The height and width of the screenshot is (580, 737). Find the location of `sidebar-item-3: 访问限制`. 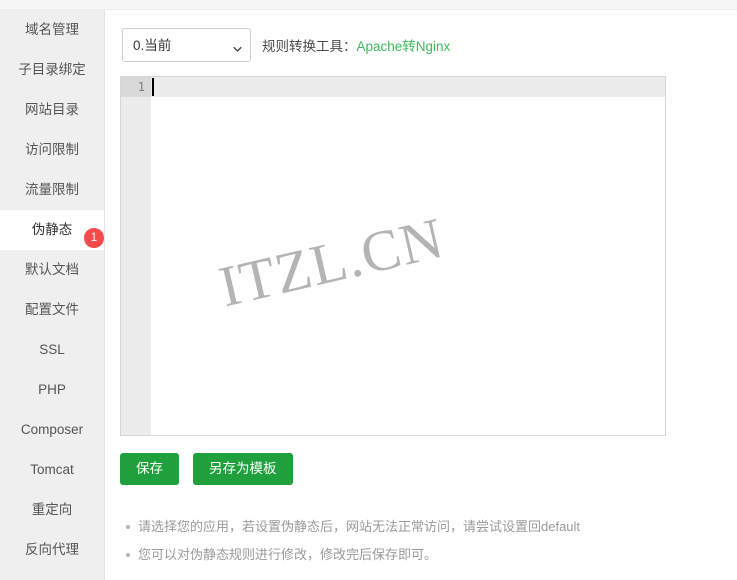

sidebar-item-3: 访问限制 is located at coordinates (52, 150).